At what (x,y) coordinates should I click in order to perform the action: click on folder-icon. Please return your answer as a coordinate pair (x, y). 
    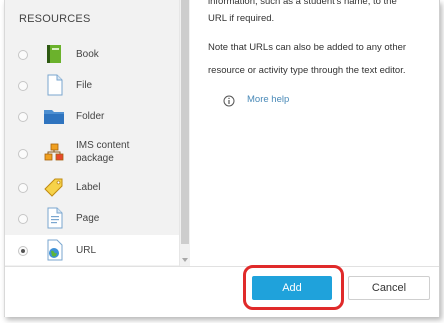
    Looking at the image, I should click on (54, 116).